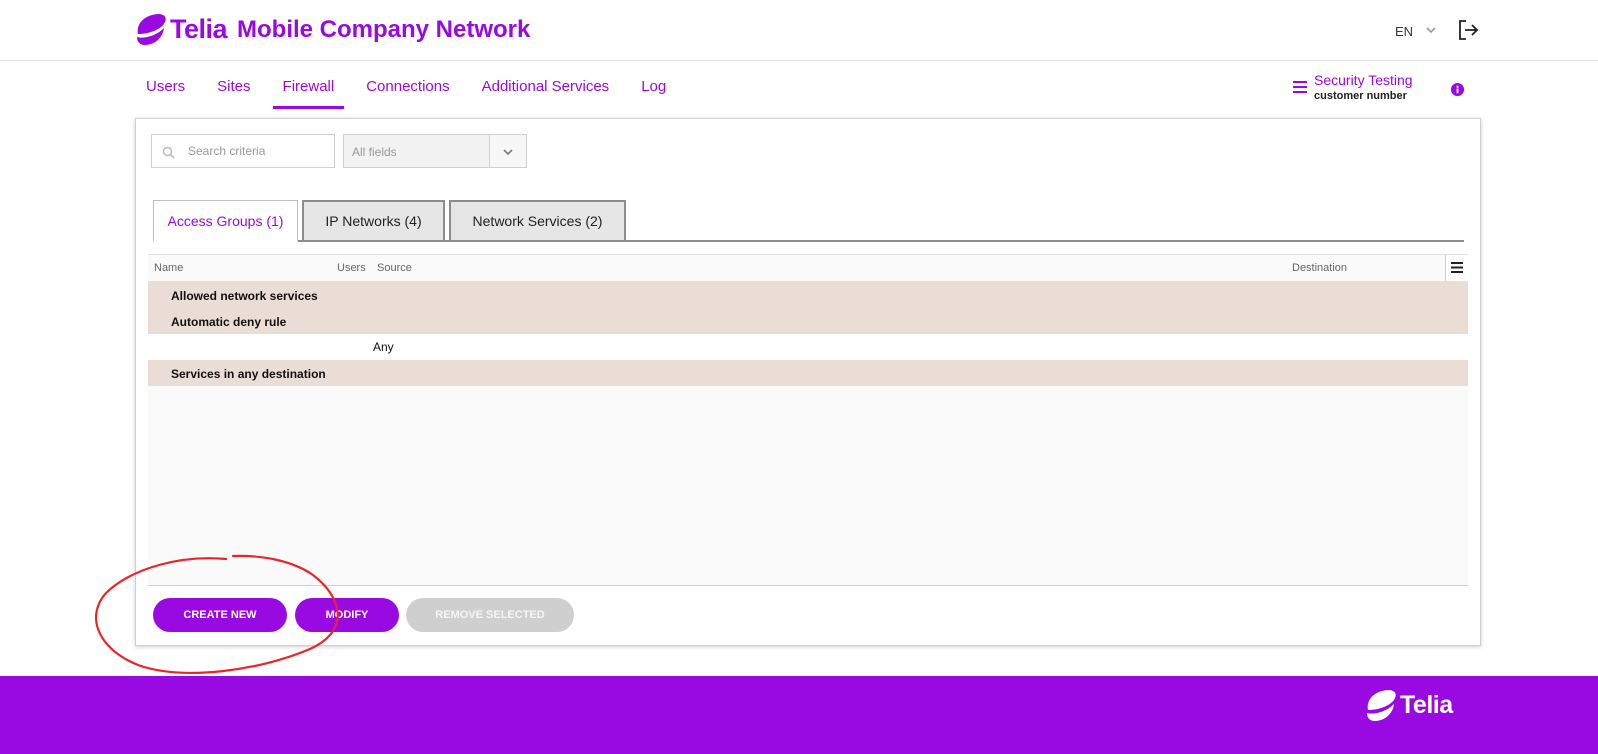 The height and width of the screenshot is (754, 1598). Describe the element at coordinates (1468, 30) in the screenshot. I see `logout-icon` at that location.